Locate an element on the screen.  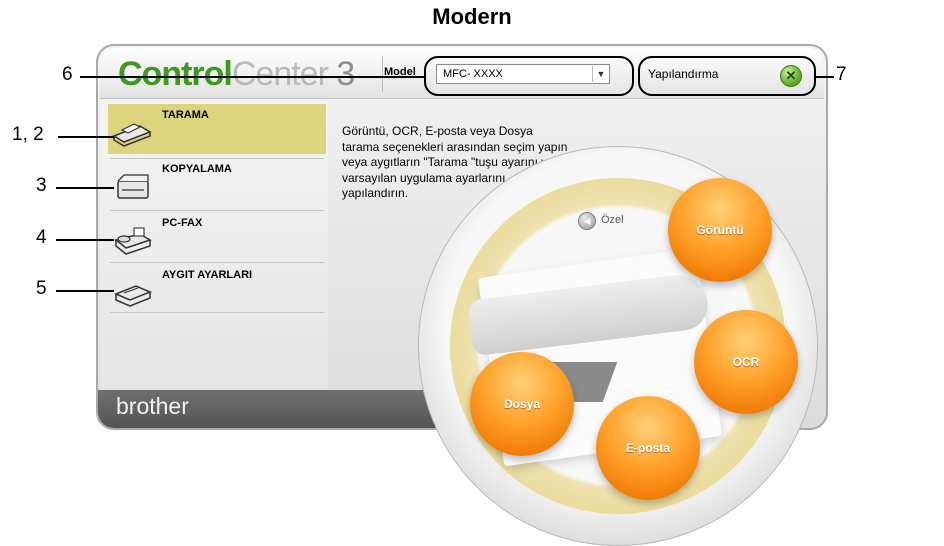
logo-center: Center is located at coordinates (280, 74).